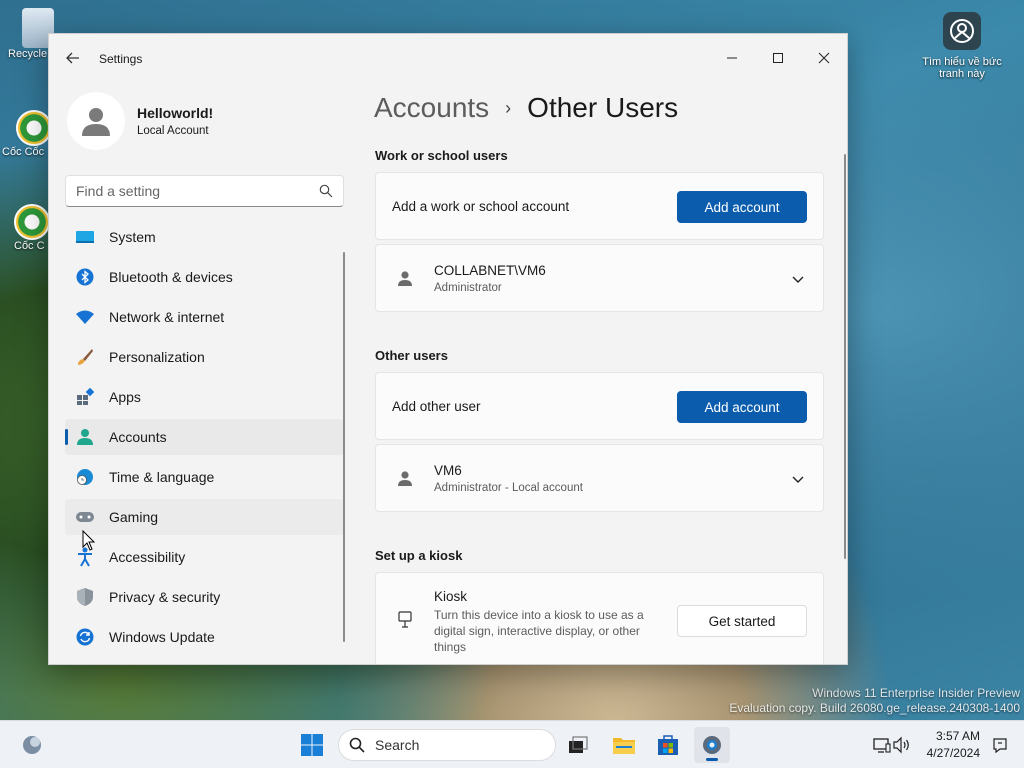 Image resolution: width=1024 pixels, height=768 pixels. What do you see at coordinates (85, 597) in the screenshot?
I see `shield-icon` at bounding box center [85, 597].